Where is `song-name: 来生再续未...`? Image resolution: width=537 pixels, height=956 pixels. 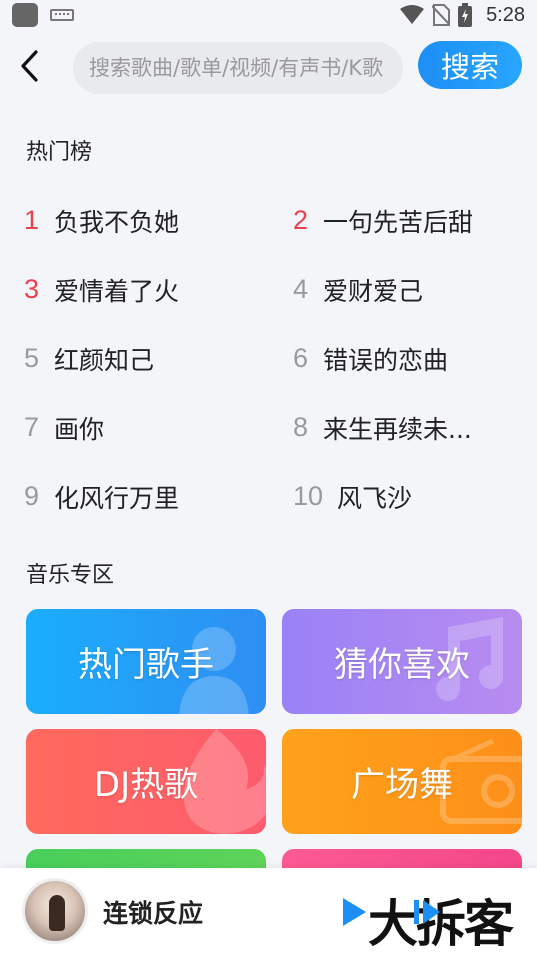 song-name: 来生再续未... is located at coordinates (397, 429).